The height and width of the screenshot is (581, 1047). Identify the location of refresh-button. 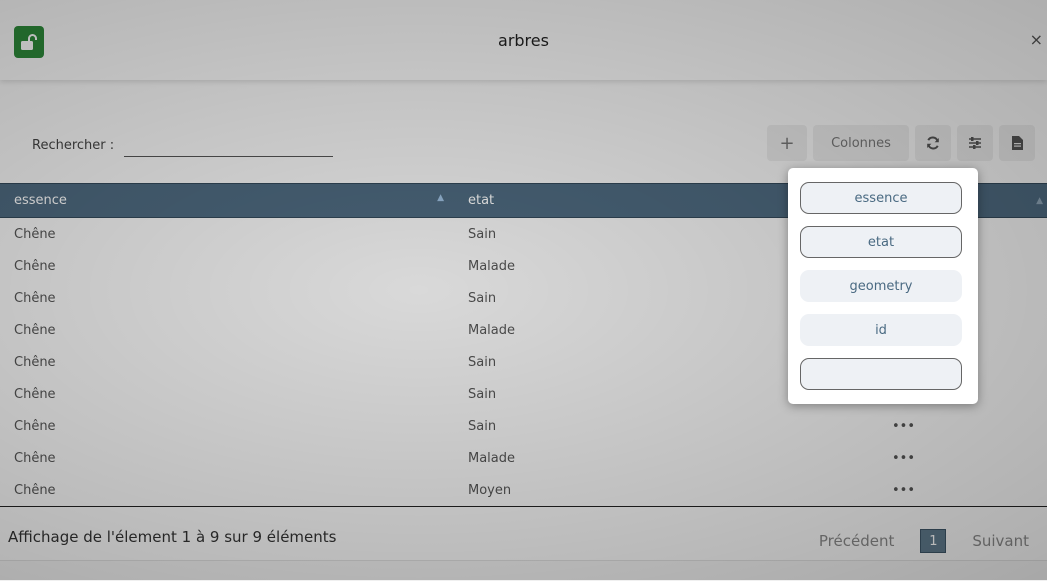
(933, 143).